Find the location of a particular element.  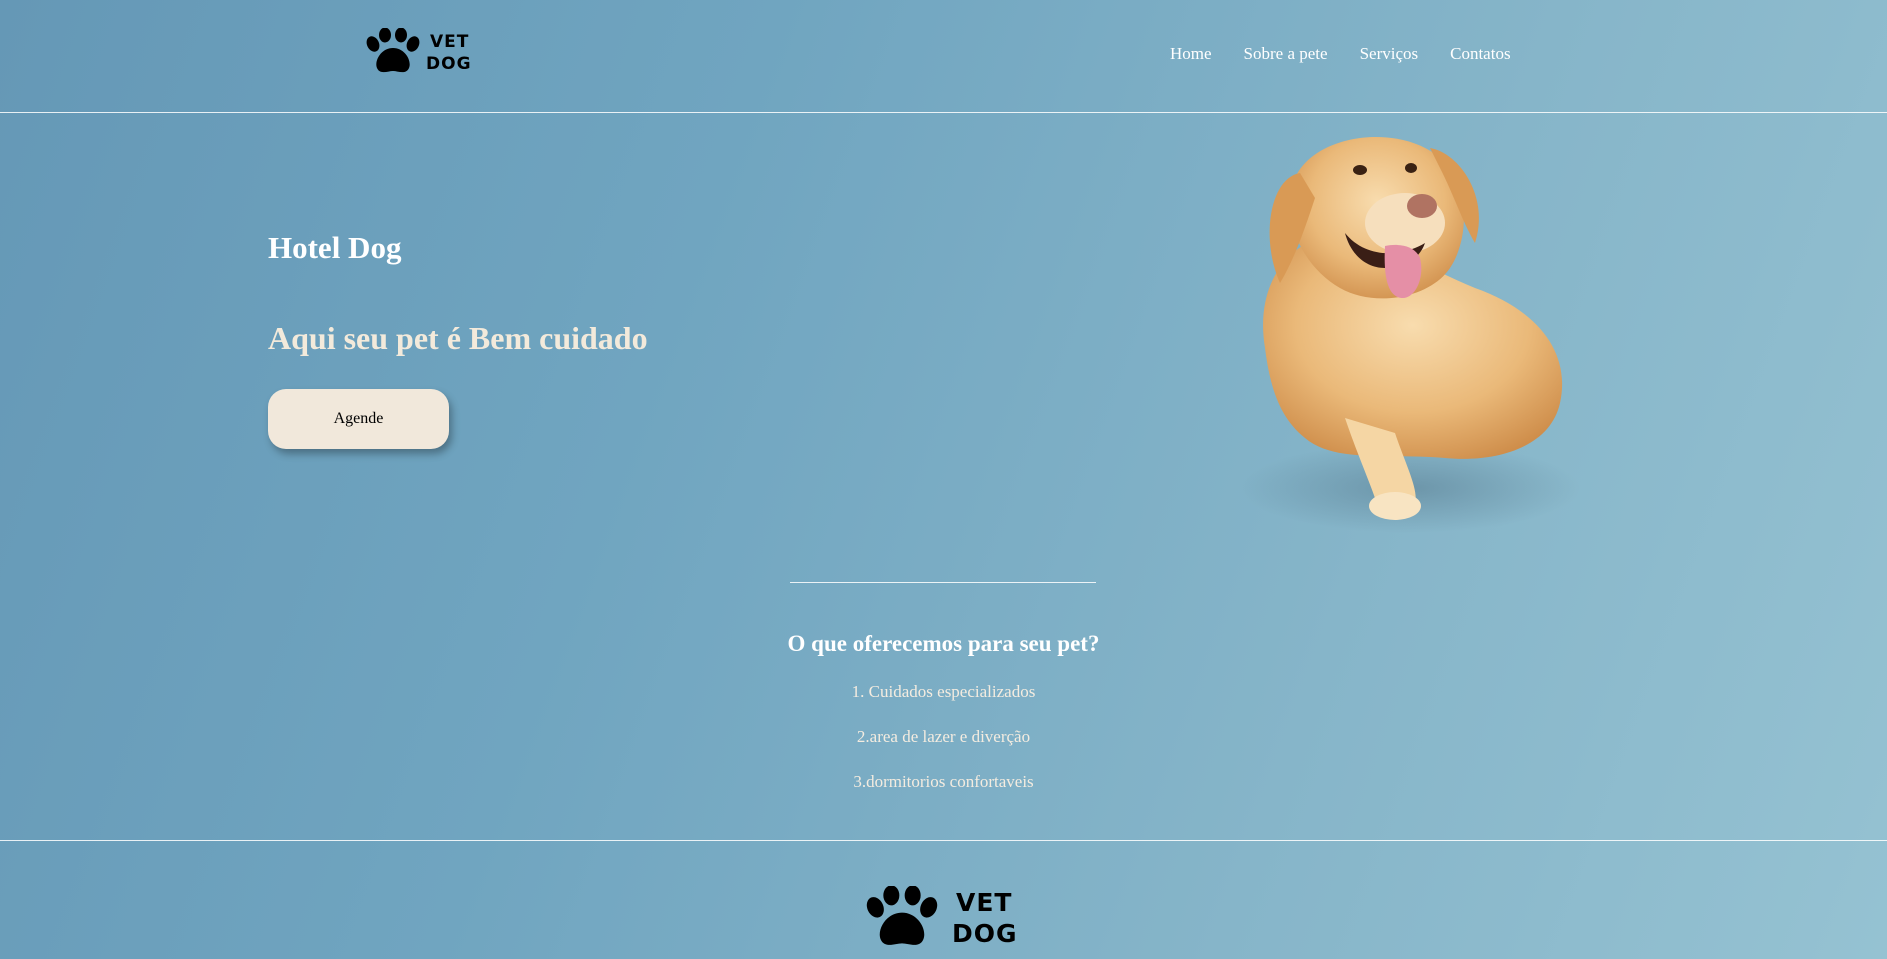

logo-text-line2: DOG is located at coordinates (449, 63).